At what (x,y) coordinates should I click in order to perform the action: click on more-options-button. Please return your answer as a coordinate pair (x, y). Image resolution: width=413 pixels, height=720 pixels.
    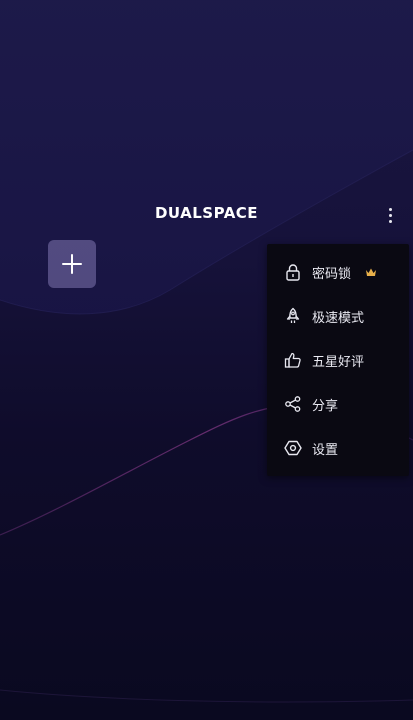
    Looking at the image, I should click on (390, 215).